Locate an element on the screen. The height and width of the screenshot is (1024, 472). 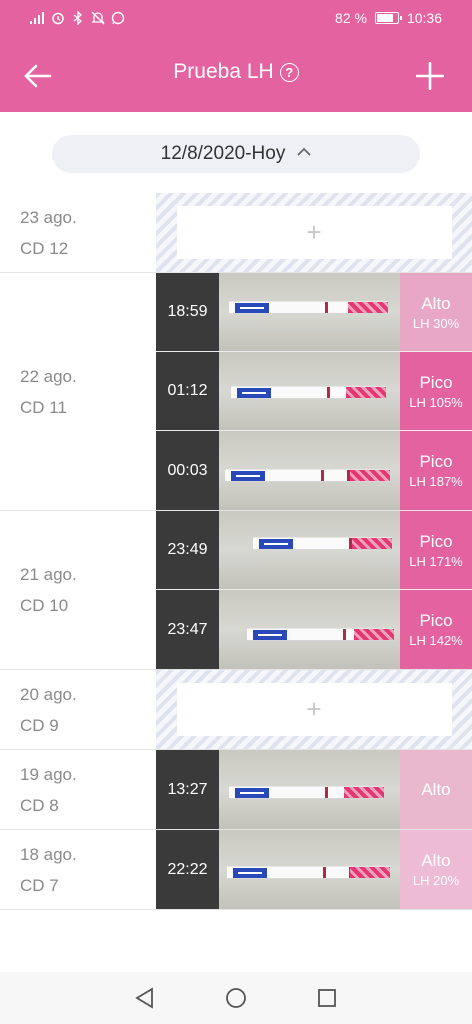
date-range-selector: 12/8/2020-Hoy is located at coordinates (236, 154).